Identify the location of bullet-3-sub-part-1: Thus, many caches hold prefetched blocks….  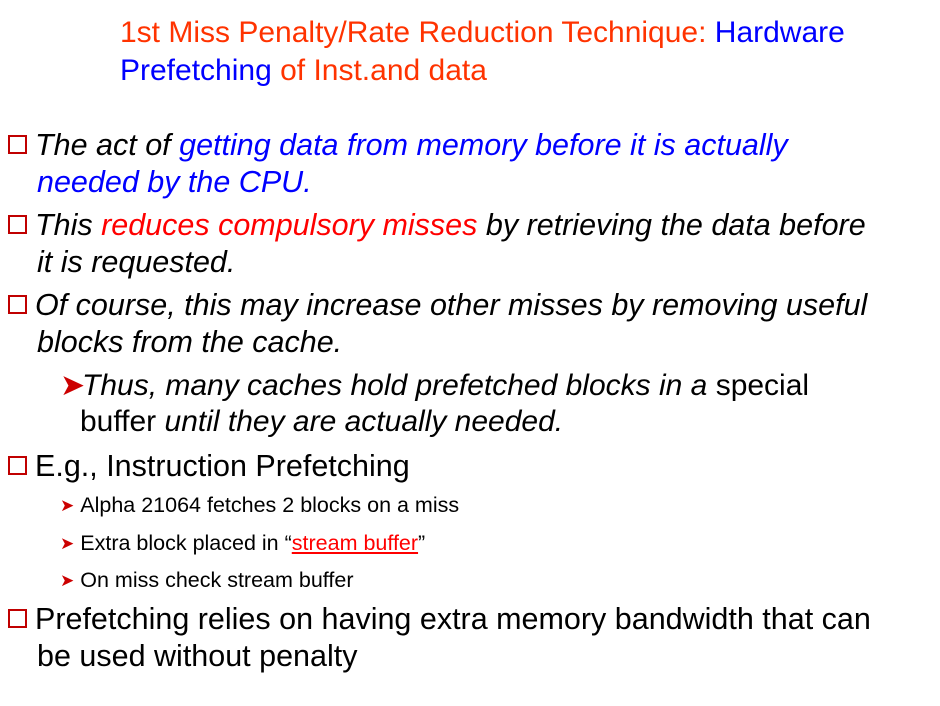
(399, 385).